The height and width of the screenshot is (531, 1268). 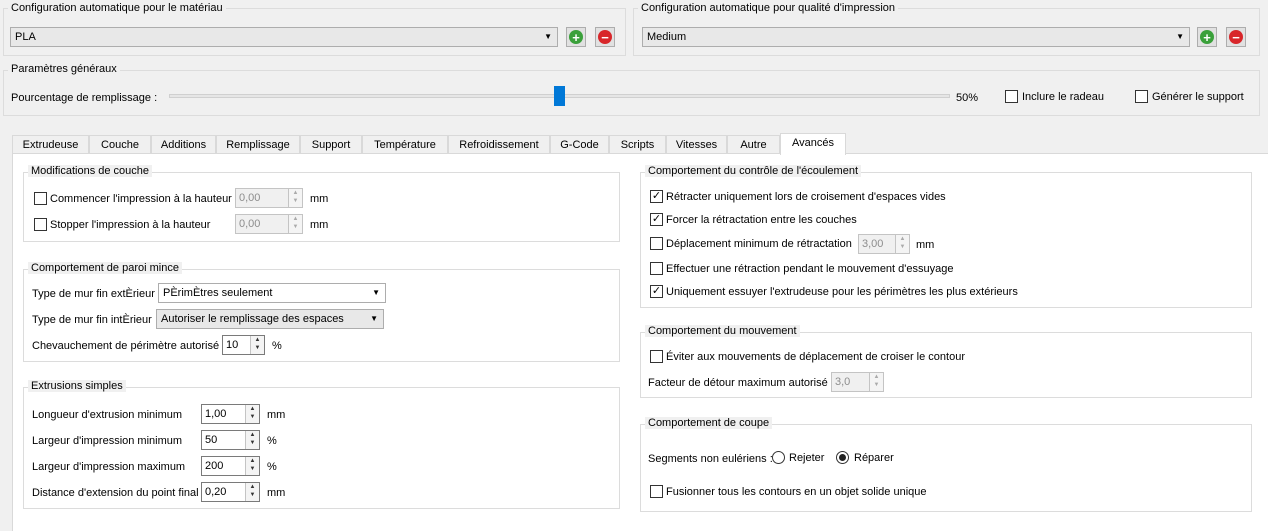 I want to click on min-extrusion-length-label: Longueur d'extrusion minimum, so click(x=107, y=415).